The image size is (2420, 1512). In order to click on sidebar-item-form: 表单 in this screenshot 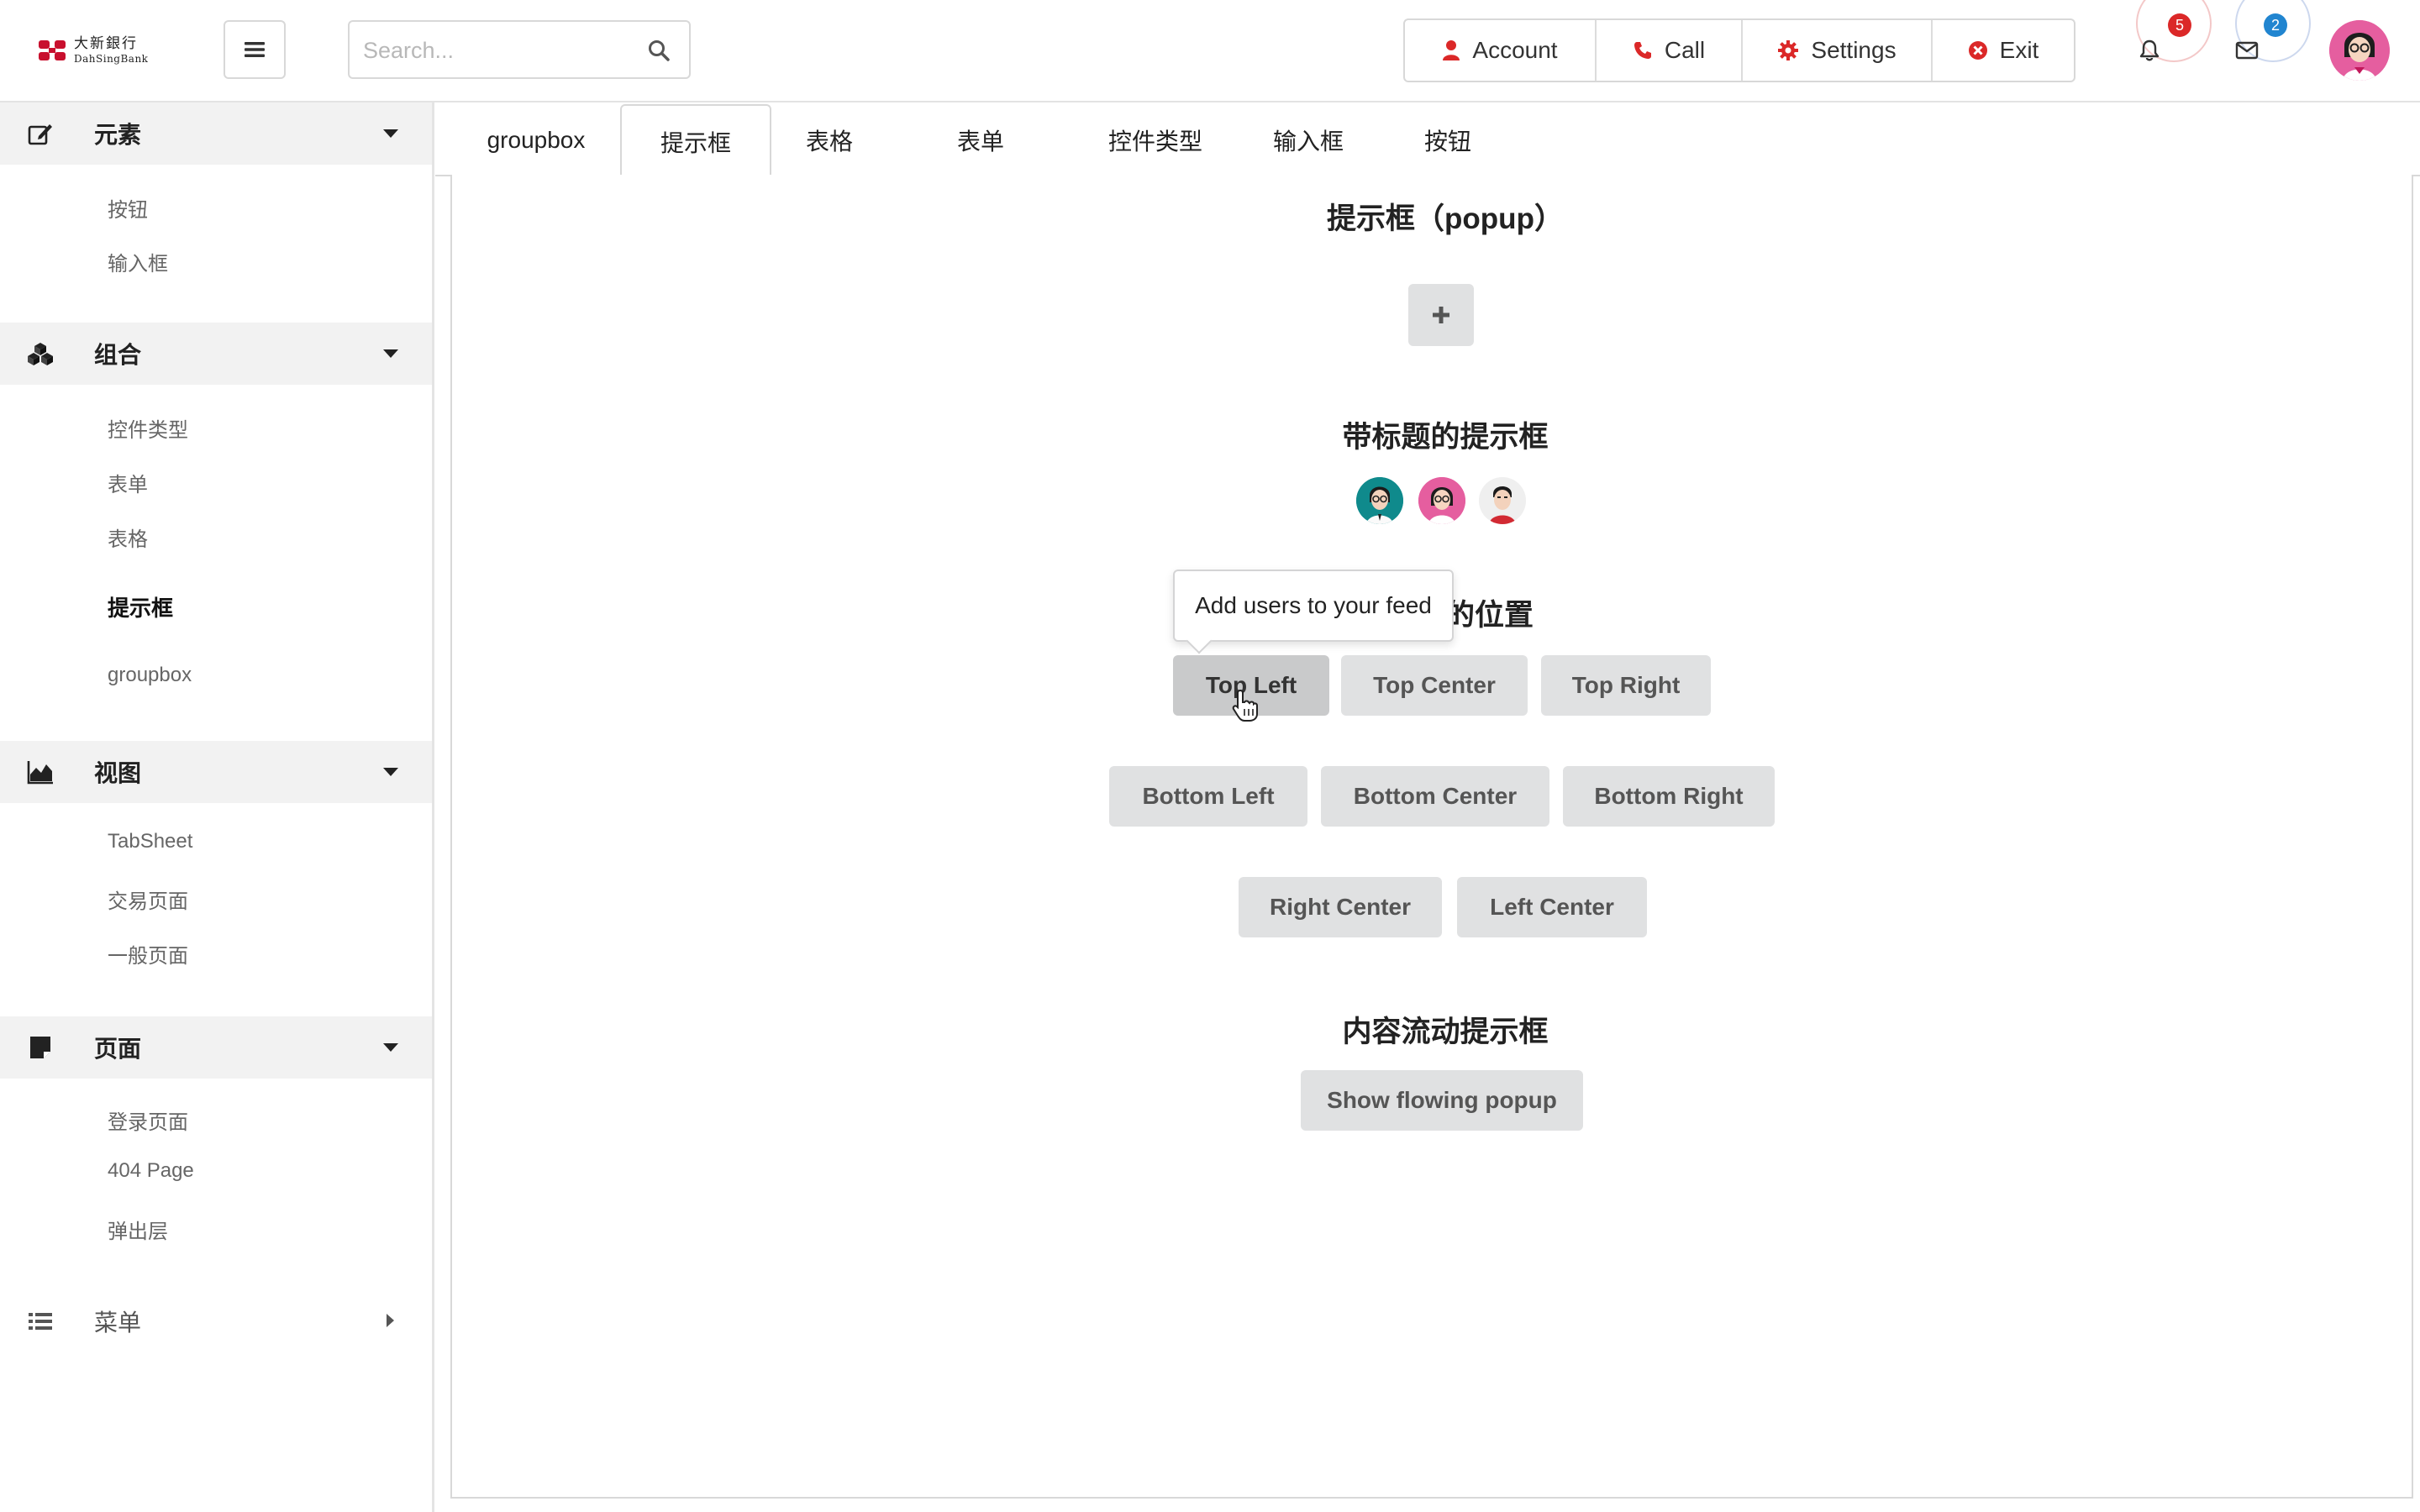, I will do `click(128, 482)`.